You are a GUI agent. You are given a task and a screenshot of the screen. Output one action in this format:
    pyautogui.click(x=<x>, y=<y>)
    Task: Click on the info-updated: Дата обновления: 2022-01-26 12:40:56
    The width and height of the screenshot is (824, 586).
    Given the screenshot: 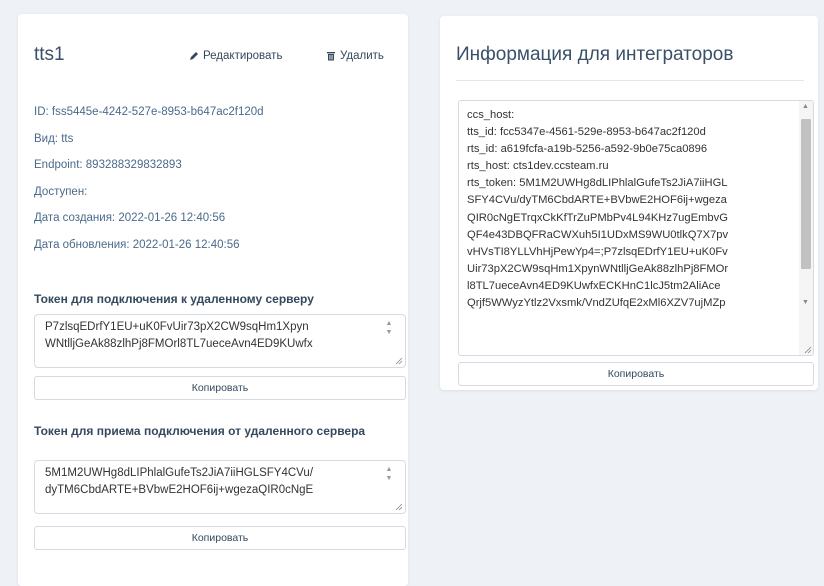 What is the action you would take?
    pyautogui.click(x=137, y=244)
    